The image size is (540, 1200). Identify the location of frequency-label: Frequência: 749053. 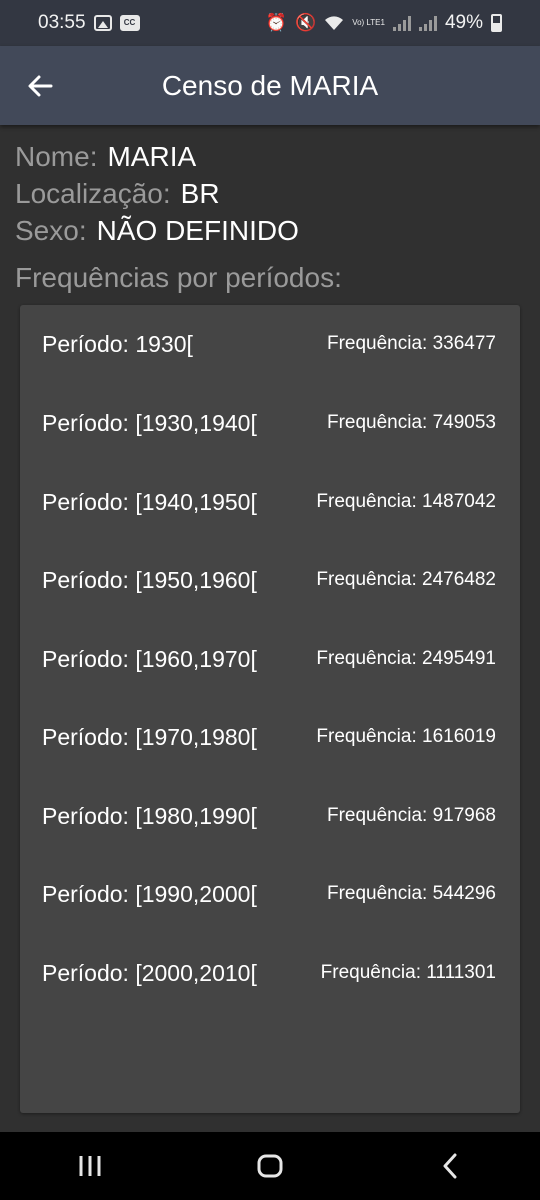
(411, 422).